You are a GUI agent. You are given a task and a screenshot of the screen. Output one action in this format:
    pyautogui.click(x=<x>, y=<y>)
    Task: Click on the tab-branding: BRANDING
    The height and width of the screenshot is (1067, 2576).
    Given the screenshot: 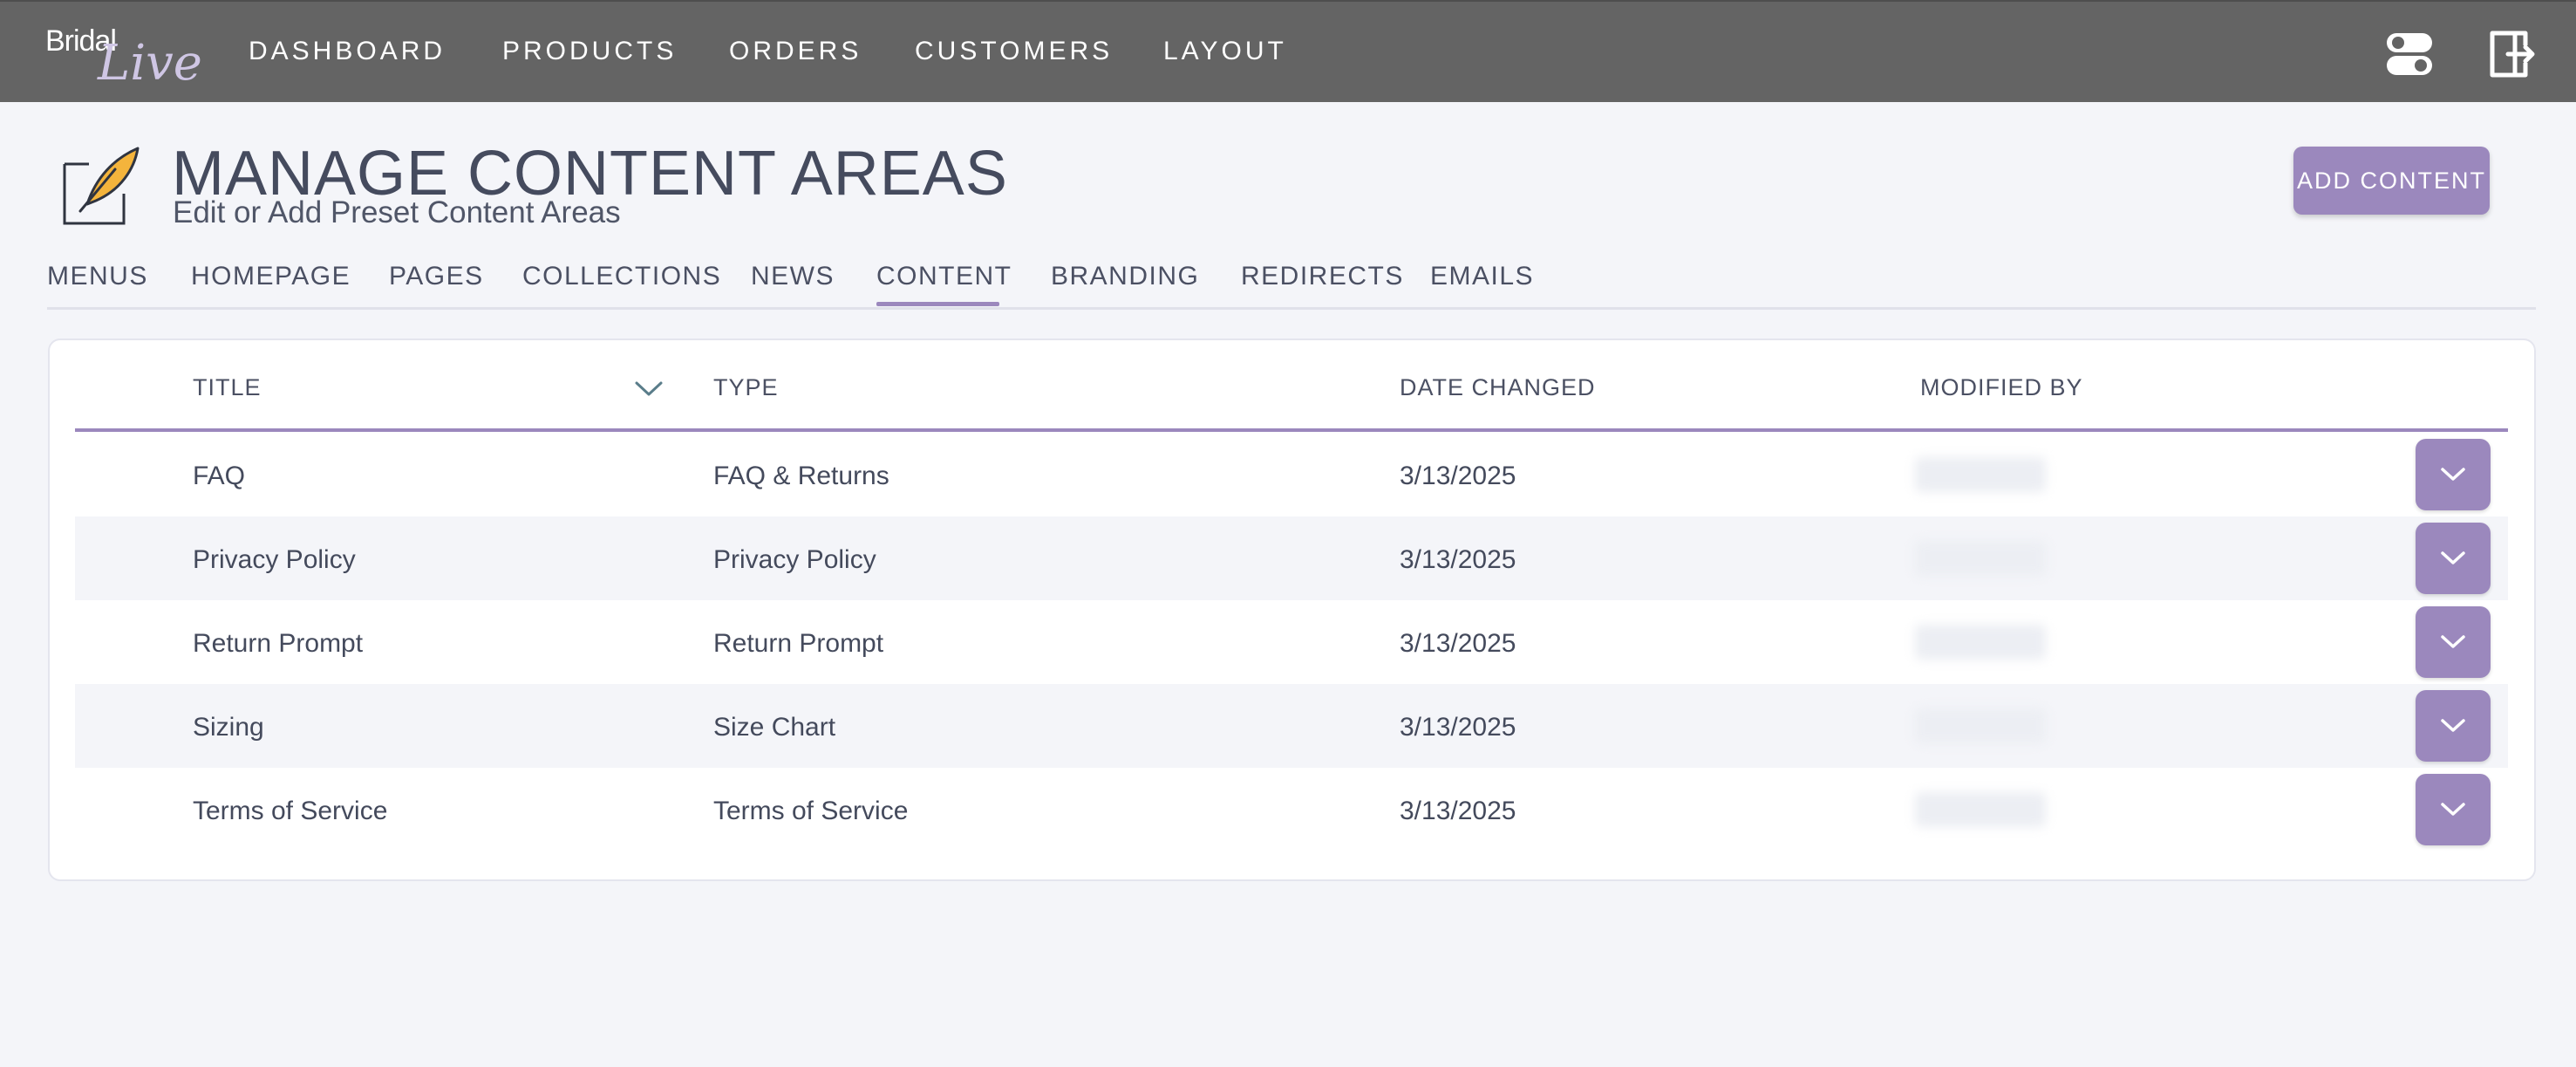 What is the action you would take?
    pyautogui.click(x=1125, y=276)
    